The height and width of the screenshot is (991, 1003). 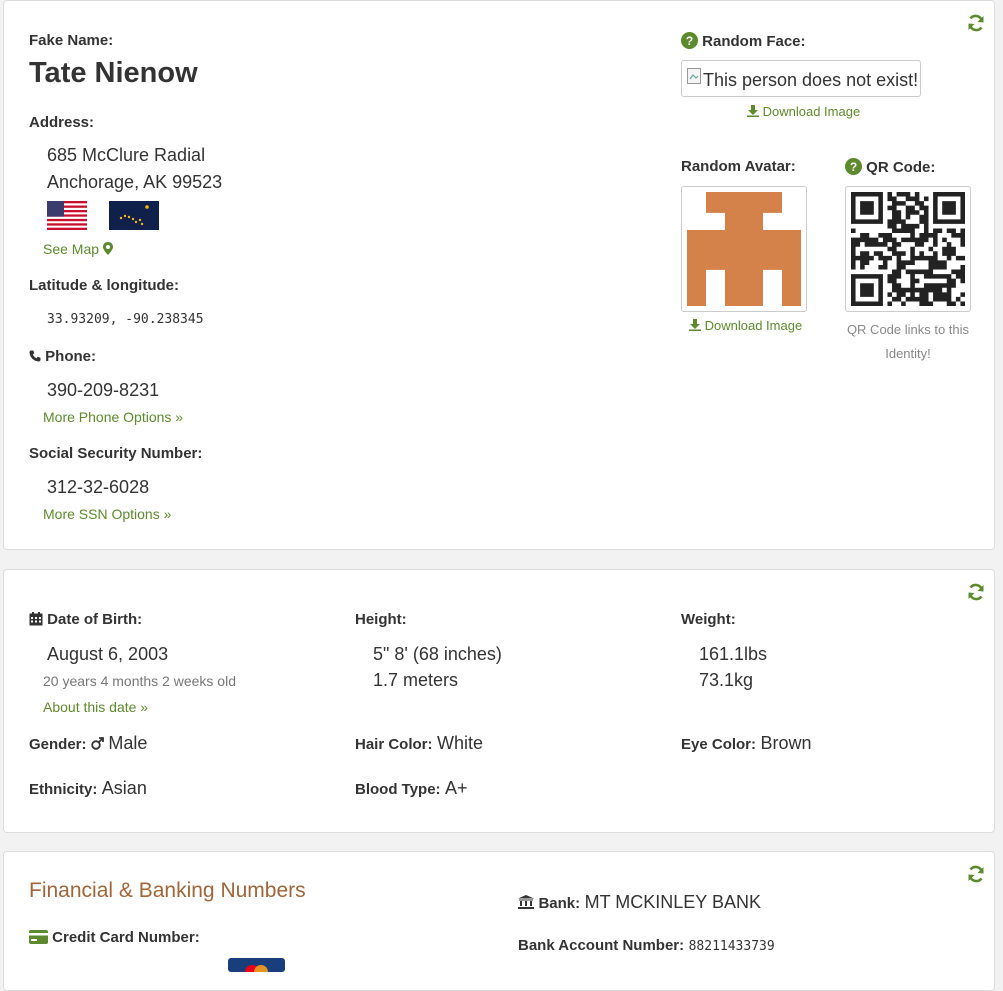 I want to click on see-map-label: See Map, so click(x=71, y=249).